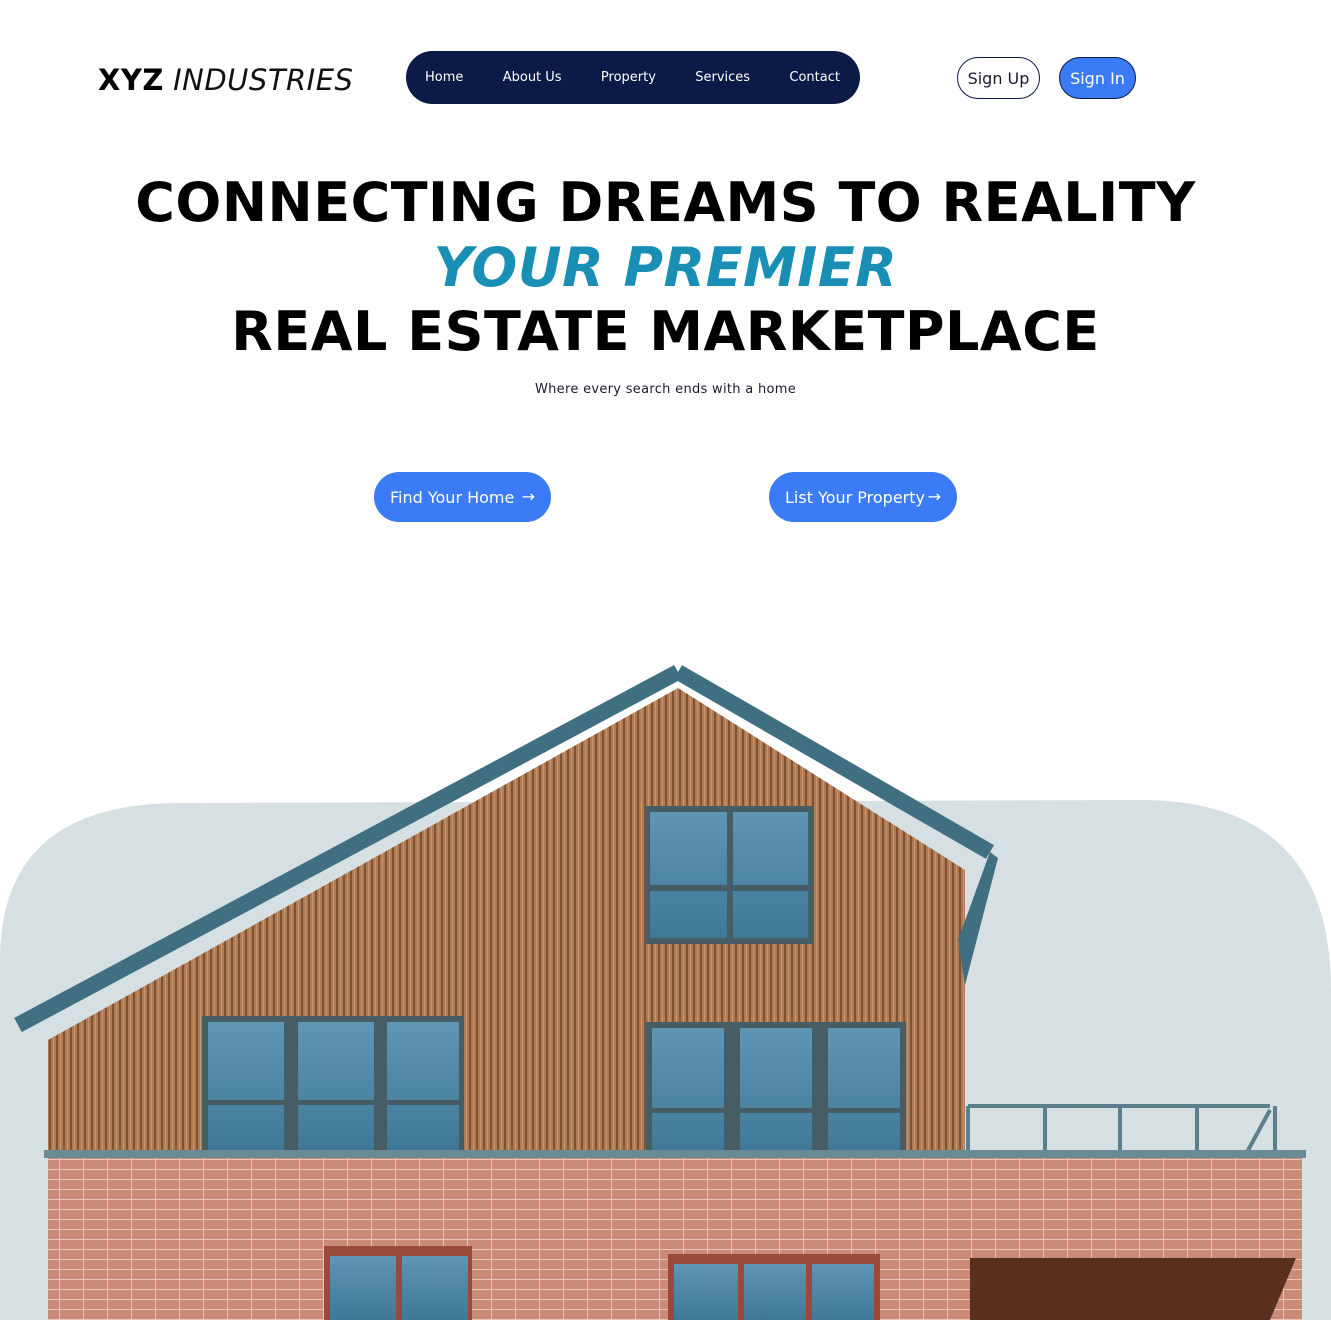 The height and width of the screenshot is (1320, 1331). What do you see at coordinates (776, 1092) in the screenshot?
I see `window-mid-right` at bounding box center [776, 1092].